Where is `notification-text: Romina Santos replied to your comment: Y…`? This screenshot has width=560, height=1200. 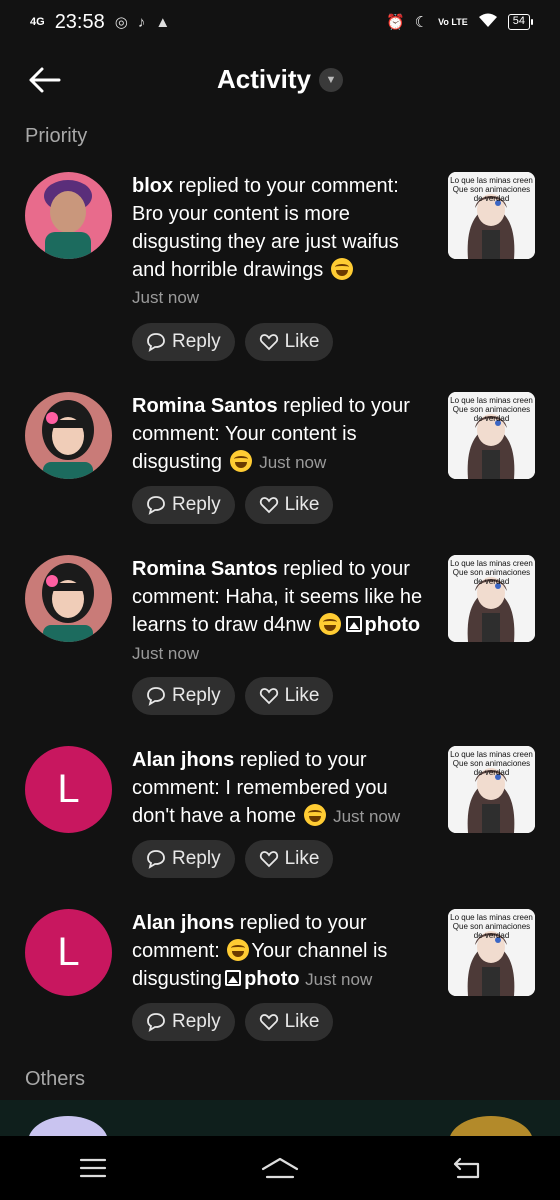 notification-text: Romina Santos replied to your comment: Y… is located at coordinates (271, 434).